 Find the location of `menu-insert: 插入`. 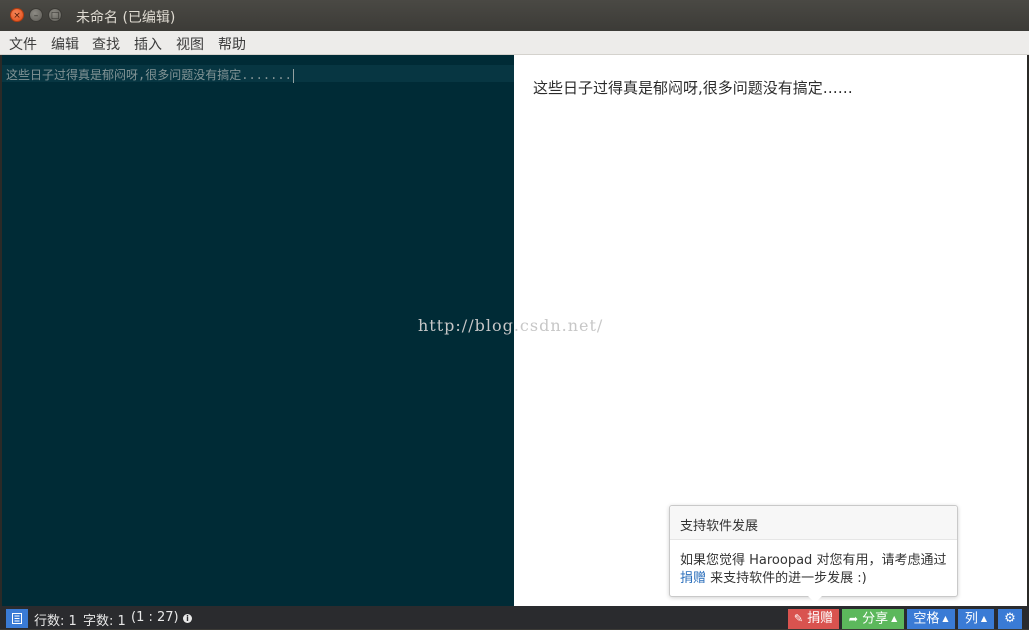

menu-insert: 插入 is located at coordinates (148, 44).